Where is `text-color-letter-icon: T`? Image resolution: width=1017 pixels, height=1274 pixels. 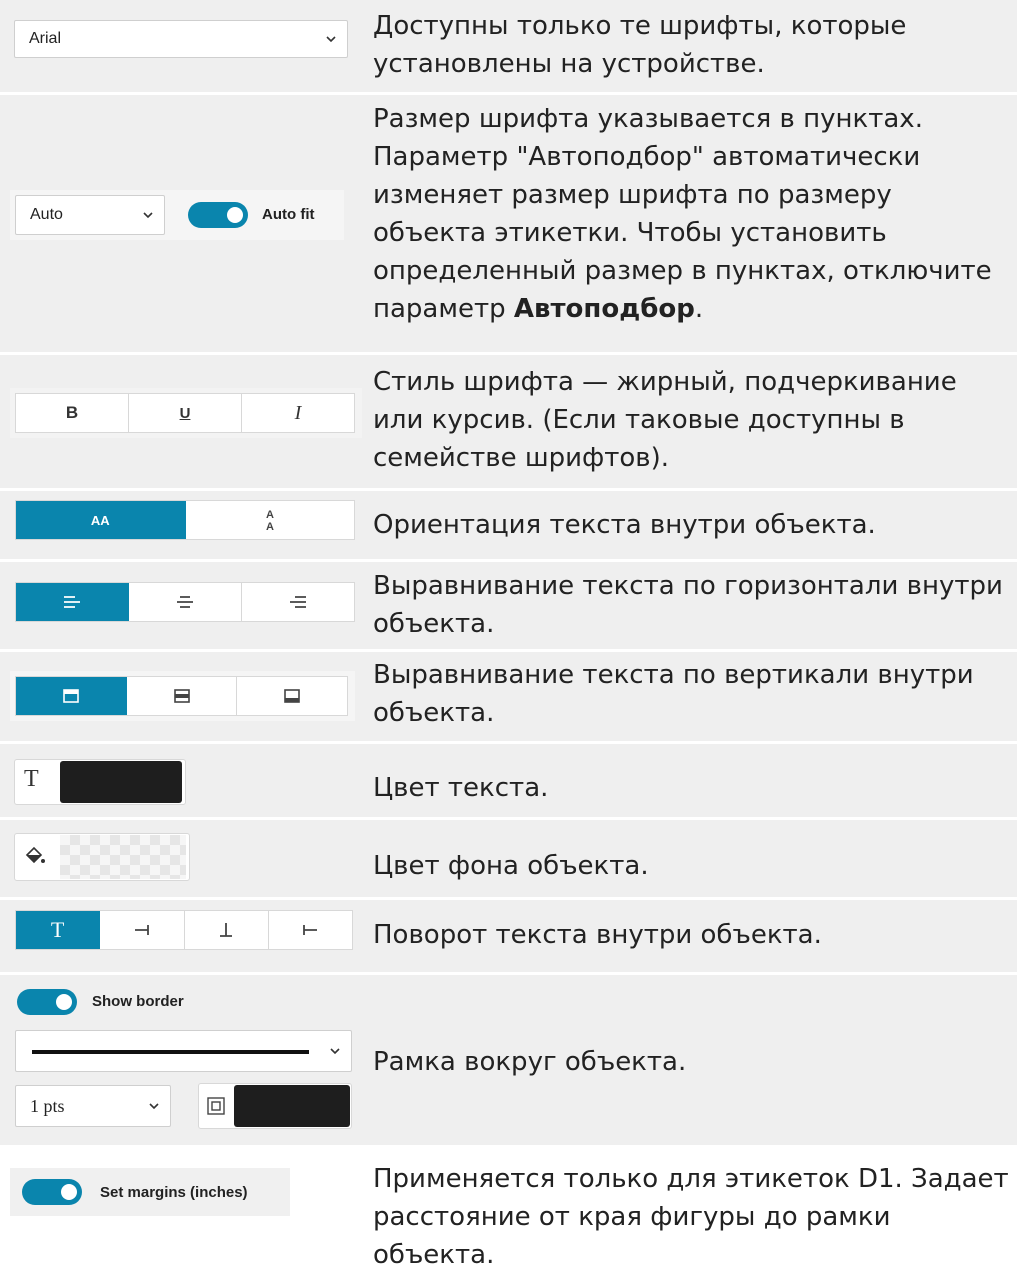
text-color-letter-icon: T is located at coordinates (31, 779).